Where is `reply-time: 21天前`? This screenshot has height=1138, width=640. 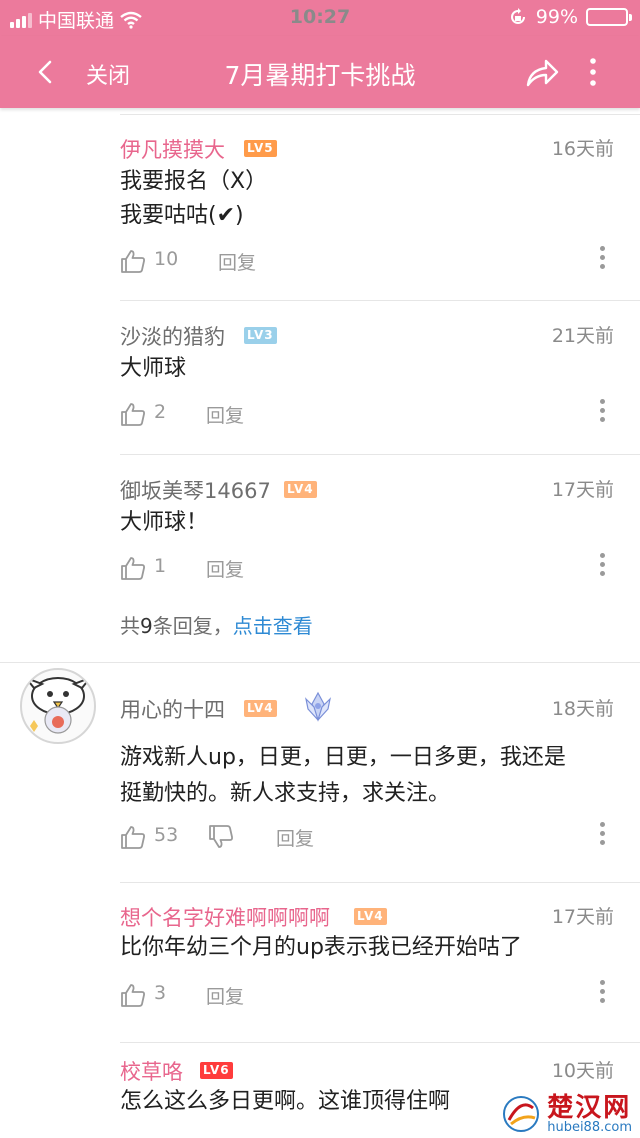
reply-time: 21天前 is located at coordinates (582, 336).